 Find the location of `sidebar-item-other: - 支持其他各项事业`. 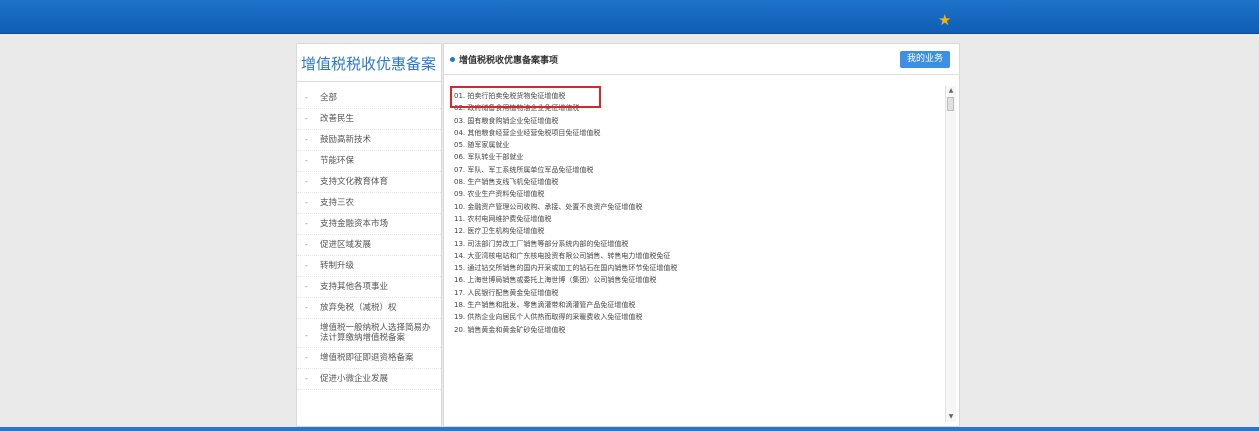

sidebar-item-other: - 支持其他各项事业 is located at coordinates (369, 287).